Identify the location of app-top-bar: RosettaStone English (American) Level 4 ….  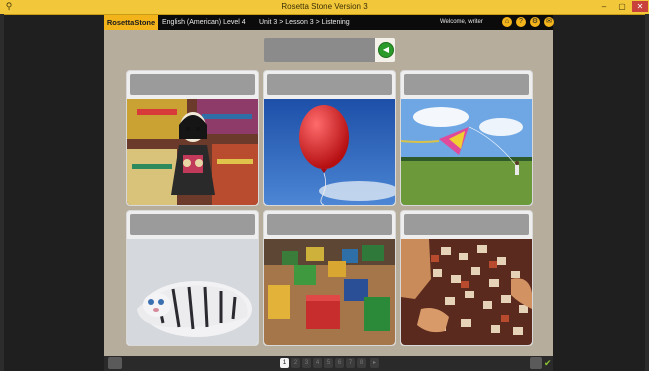
(329, 22).